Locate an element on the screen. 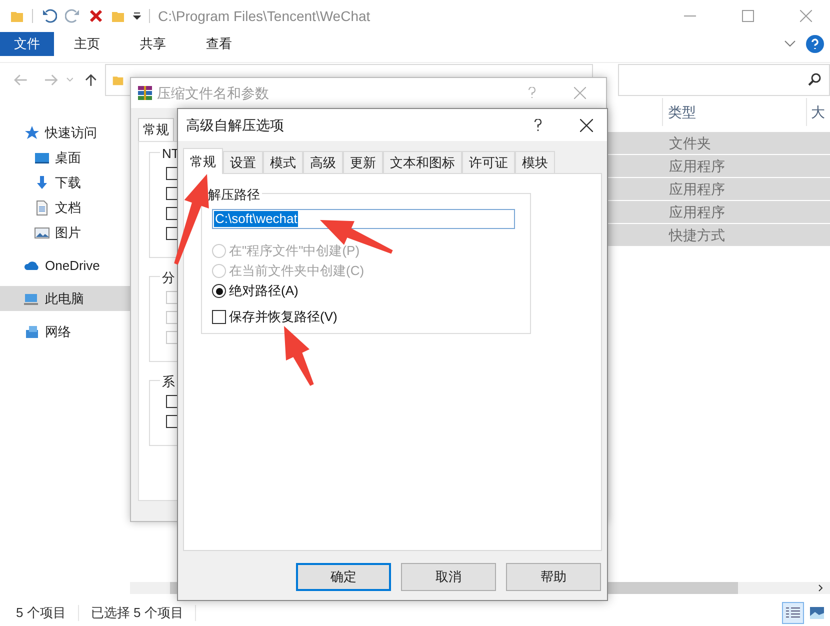  status-text: 已选择 5 个项目 is located at coordinates (137, 613).